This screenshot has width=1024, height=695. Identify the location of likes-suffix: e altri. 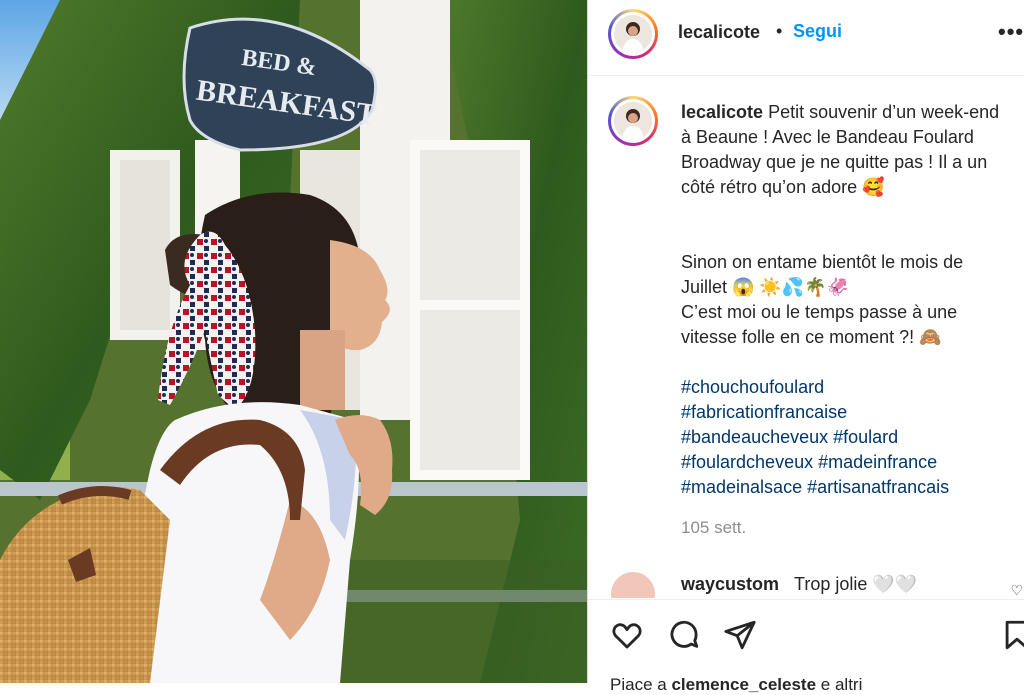
(842, 684).